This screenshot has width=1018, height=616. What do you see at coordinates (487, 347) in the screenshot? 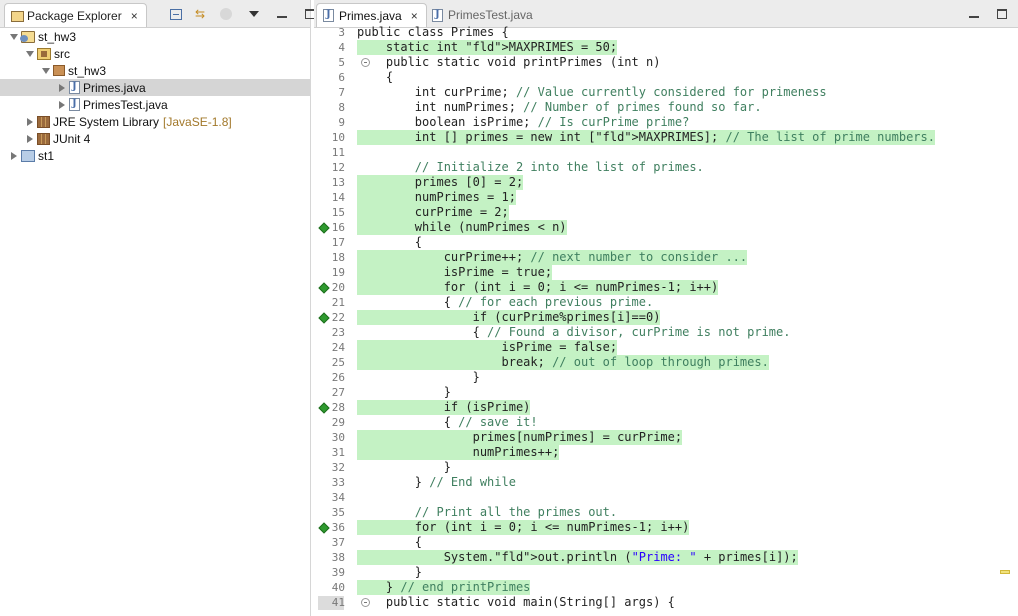
I see `code-text: isPrime = false;` at bounding box center [487, 347].